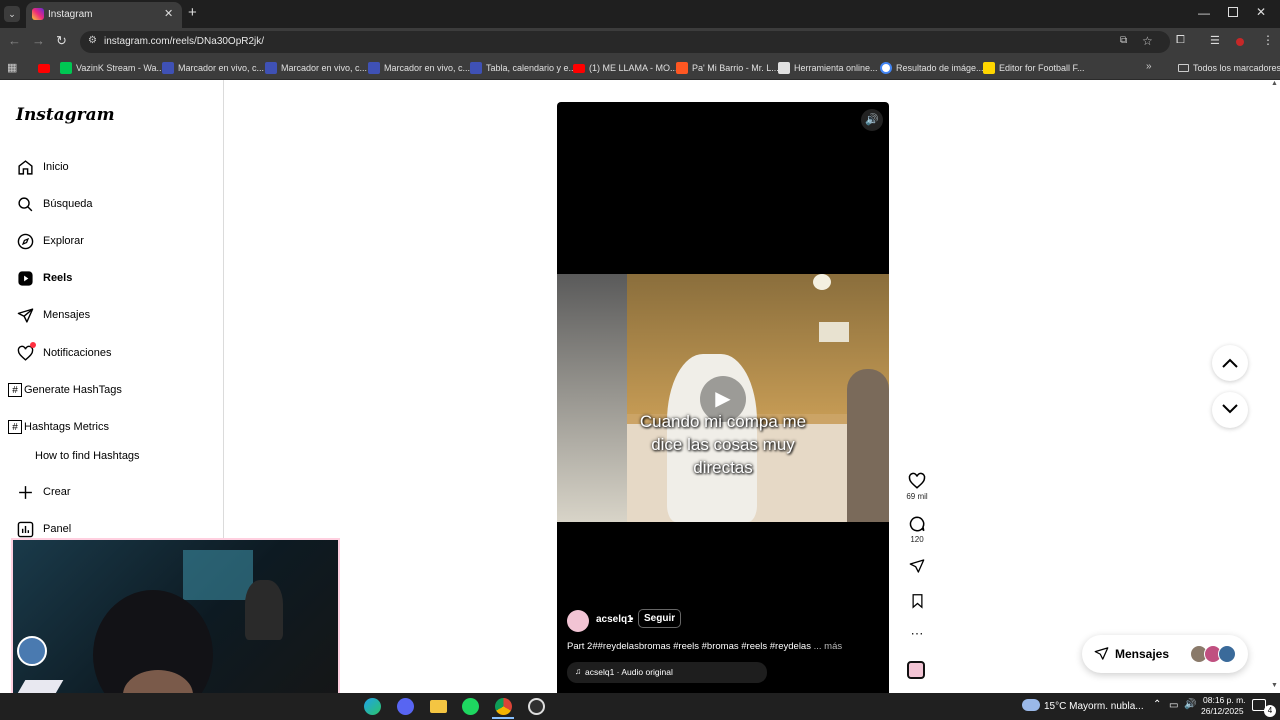 The width and height of the screenshot is (1280, 720). Describe the element at coordinates (42, 167) in the screenshot. I see `sidebar-item-inicio: Inicio` at that location.